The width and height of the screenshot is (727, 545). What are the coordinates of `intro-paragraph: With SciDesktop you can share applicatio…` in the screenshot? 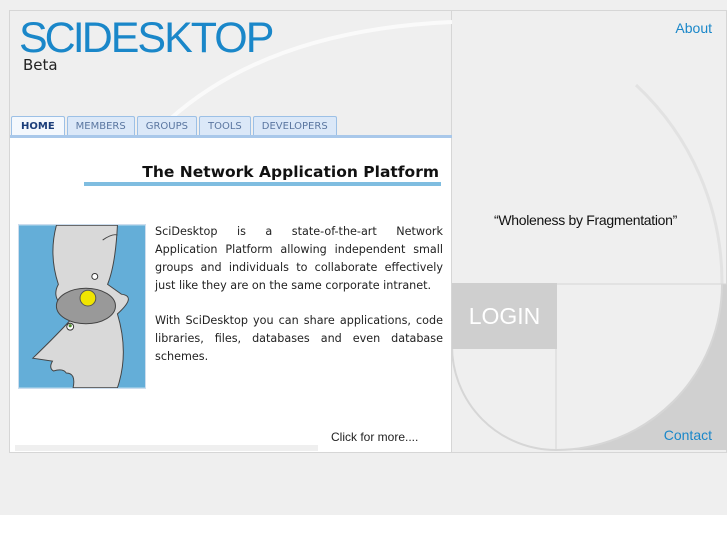 It's located at (299, 338).